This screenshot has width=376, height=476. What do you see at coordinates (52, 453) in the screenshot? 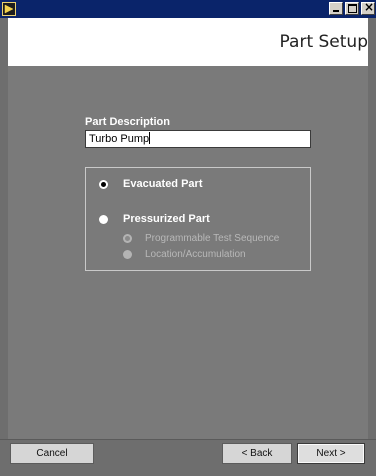
I see `cancel-button: Cancel` at bounding box center [52, 453].